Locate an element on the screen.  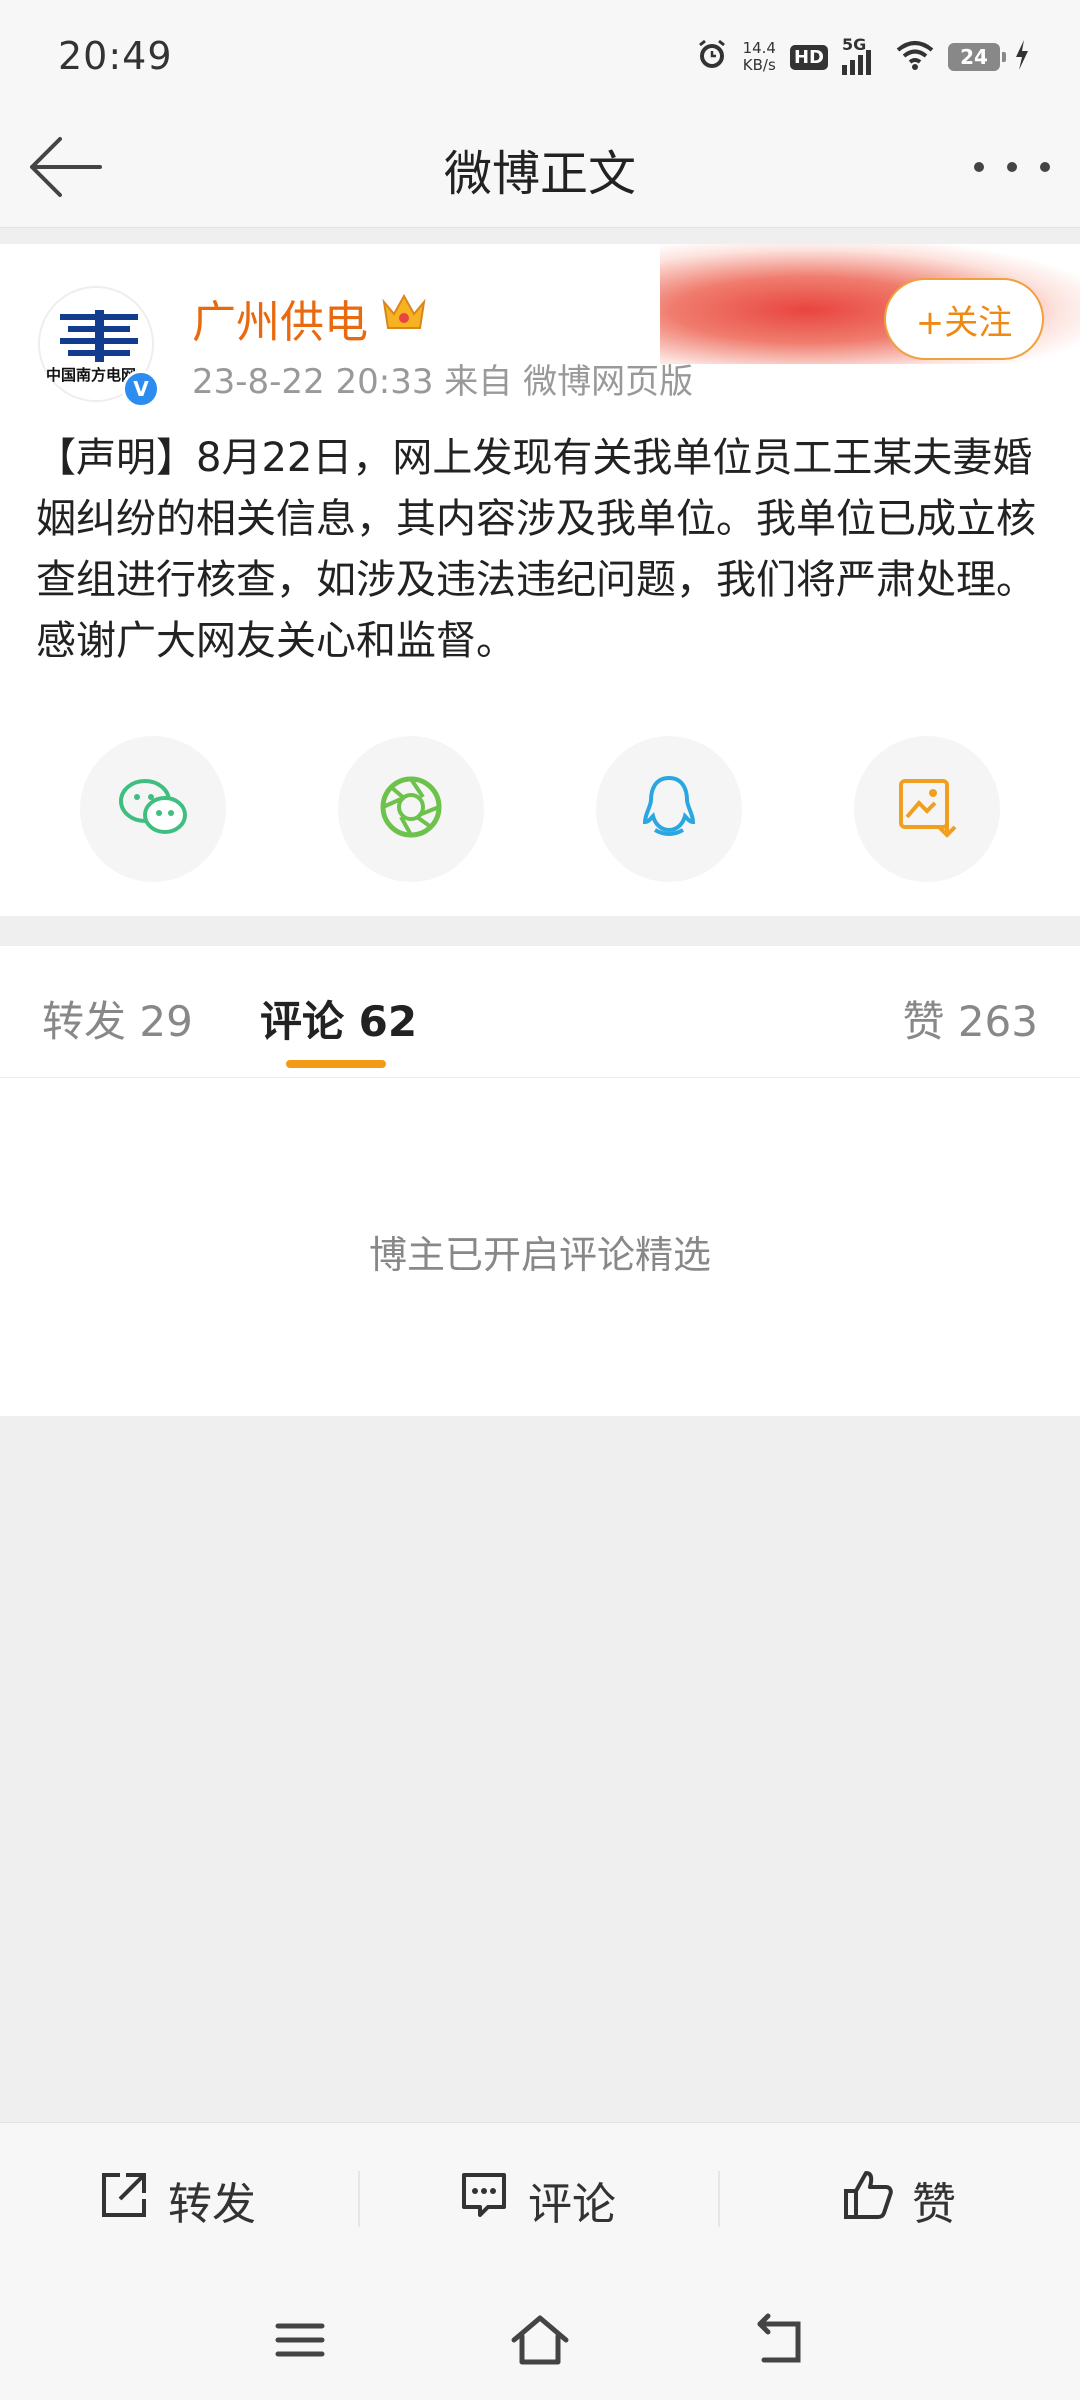
alarm-icon is located at coordinates (712, 57).